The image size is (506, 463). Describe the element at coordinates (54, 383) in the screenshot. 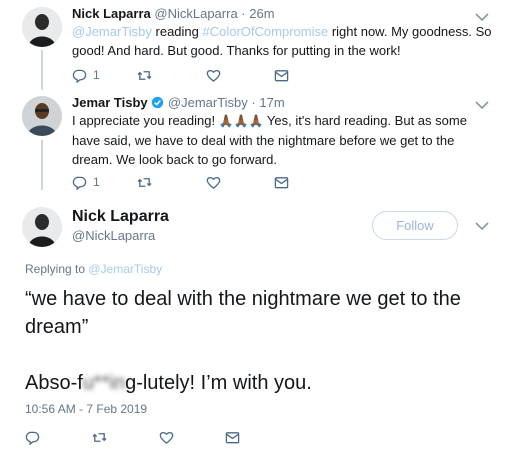

I see `line2-a: Abso-f` at that location.